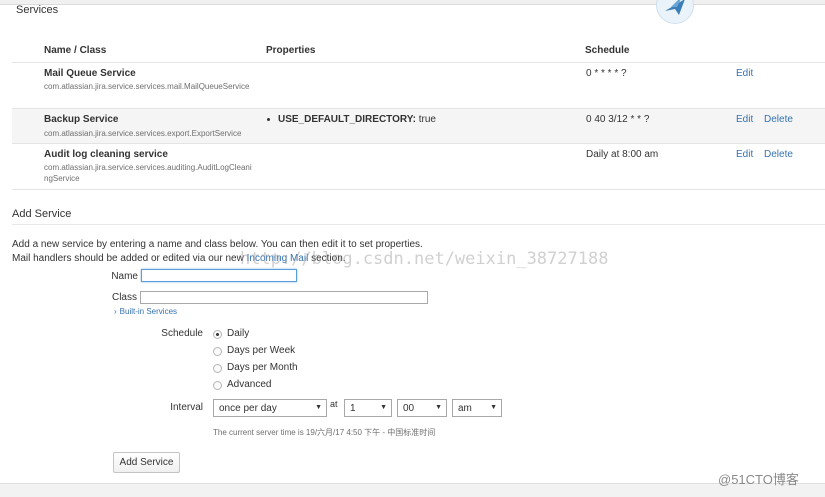 This screenshot has width=825, height=497. Describe the element at coordinates (368, 408) in the screenshot. I see `hour-select: 1 ▼` at that location.